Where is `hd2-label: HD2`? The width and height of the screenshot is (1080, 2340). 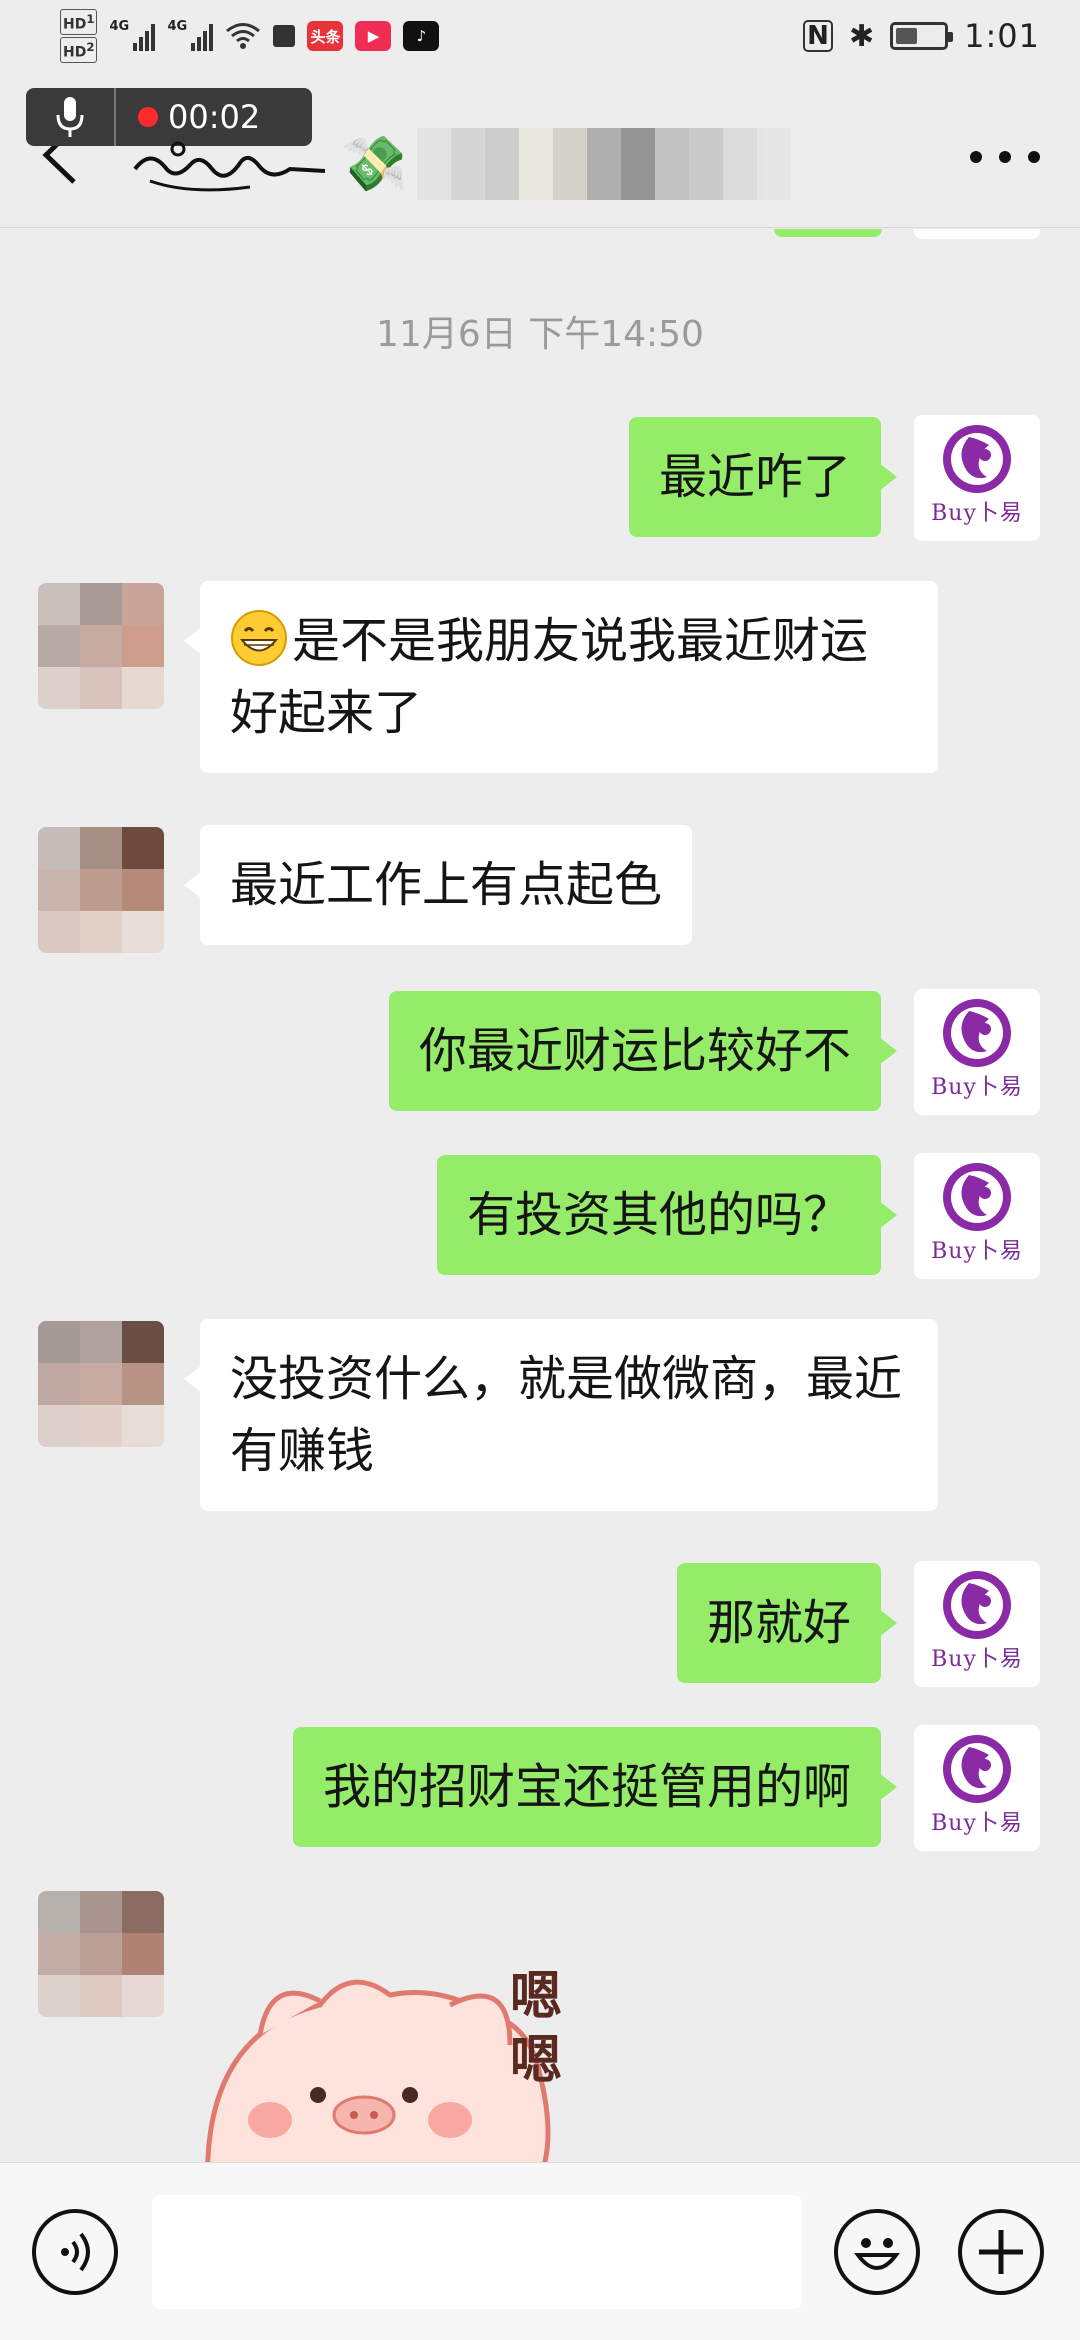
hd2-label: HD2 is located at coordinates (79, 50).